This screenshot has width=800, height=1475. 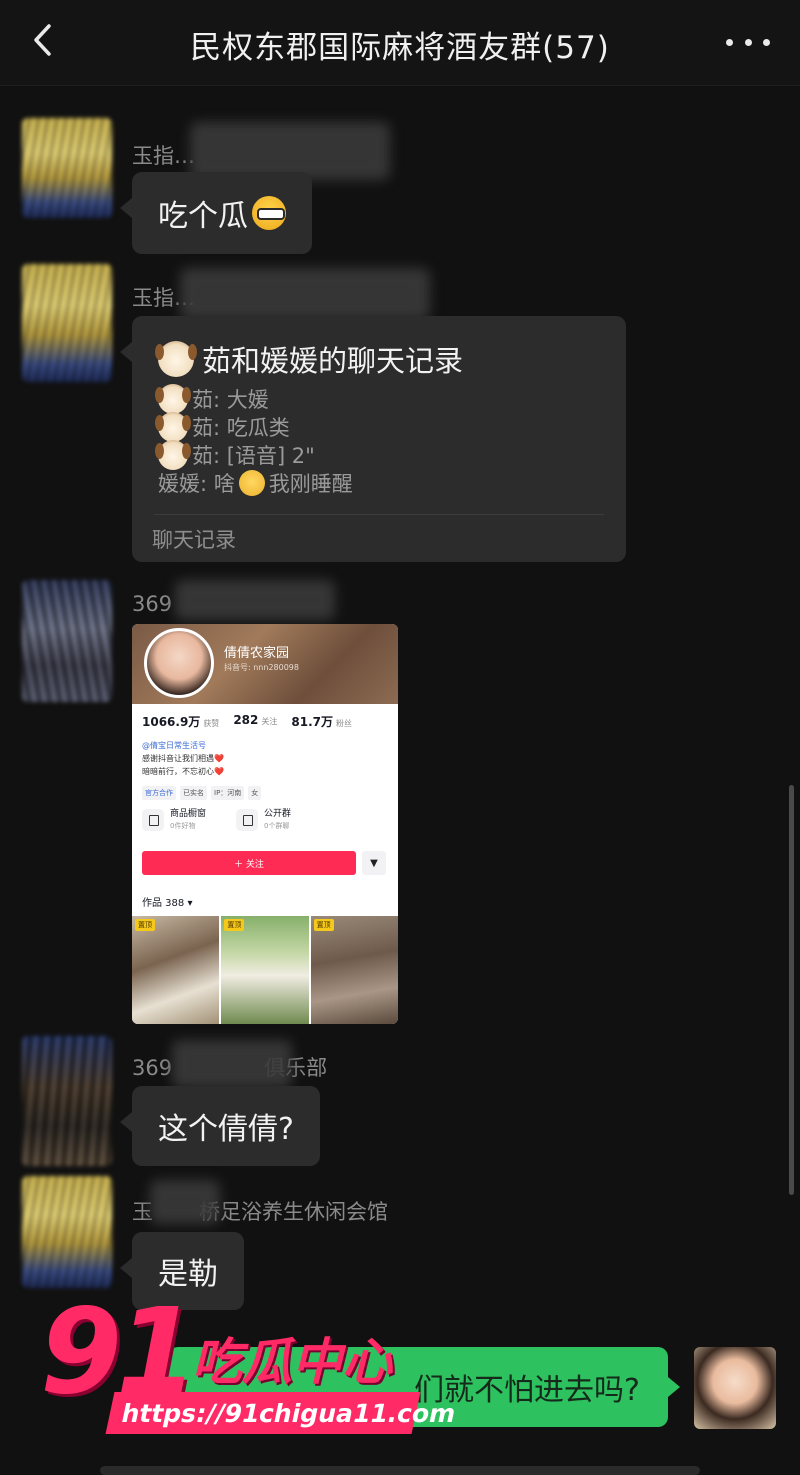 I want to click on message-bubble: 吃个瓜, so click(x=216, y=213).